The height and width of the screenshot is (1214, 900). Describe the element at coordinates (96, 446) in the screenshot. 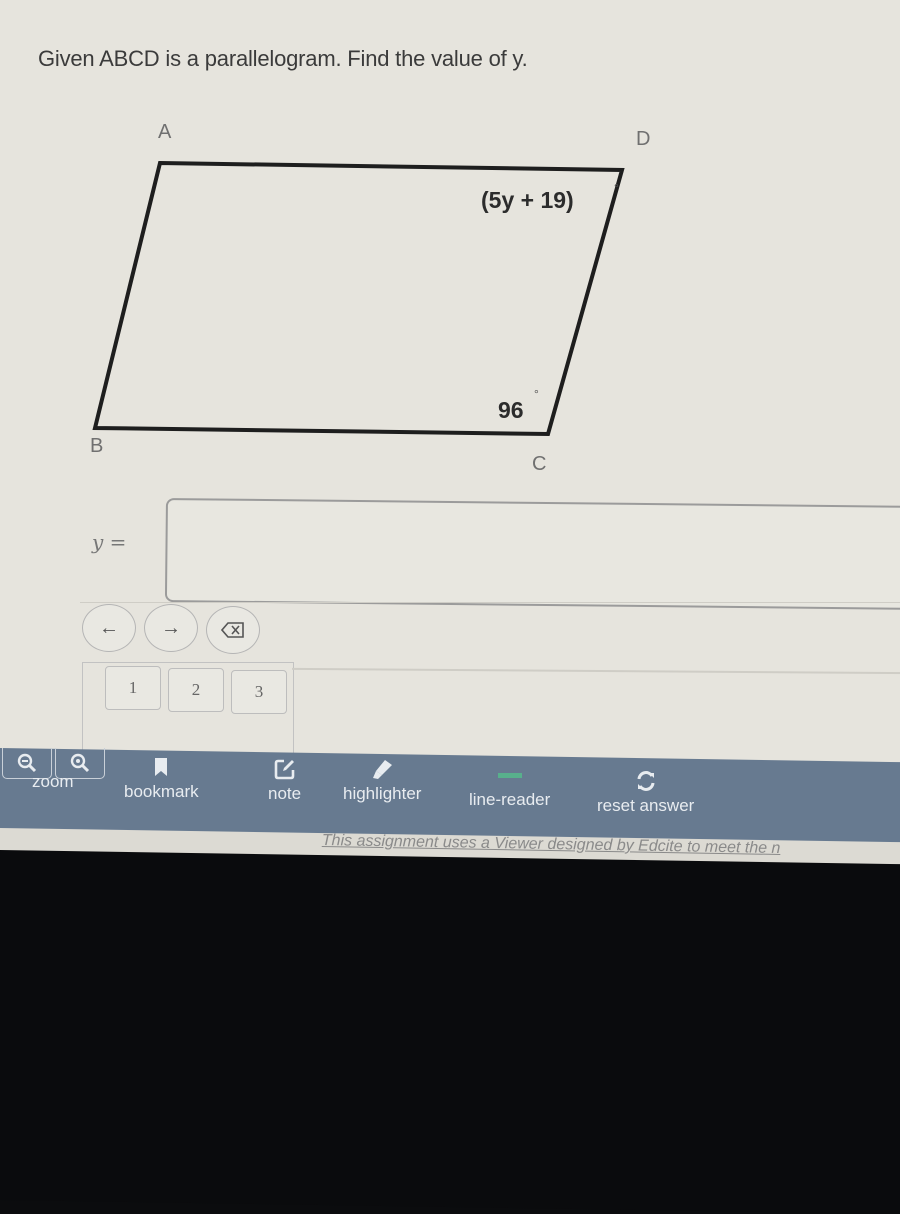

I see `vertex-label-b: B` at that location.